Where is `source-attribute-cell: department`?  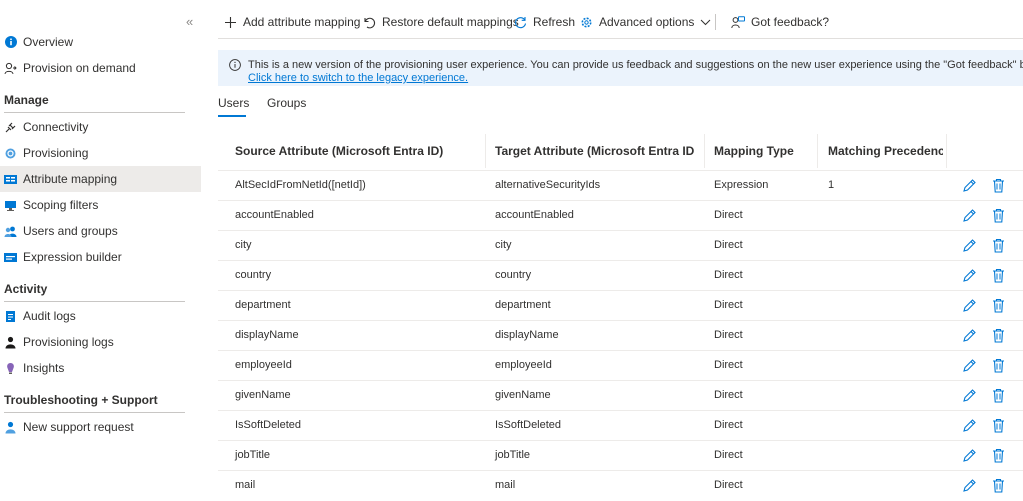 source-attribute-cell: department is located at coordinates (263, 305).